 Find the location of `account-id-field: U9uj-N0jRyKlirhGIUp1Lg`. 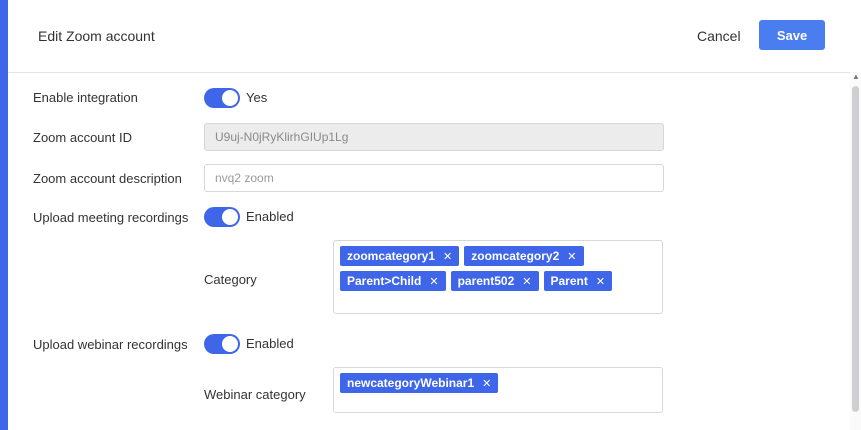

account-id-field: U9uj-N0jRyKlirhGIUp1Lg is located at coordinates (434, 137).